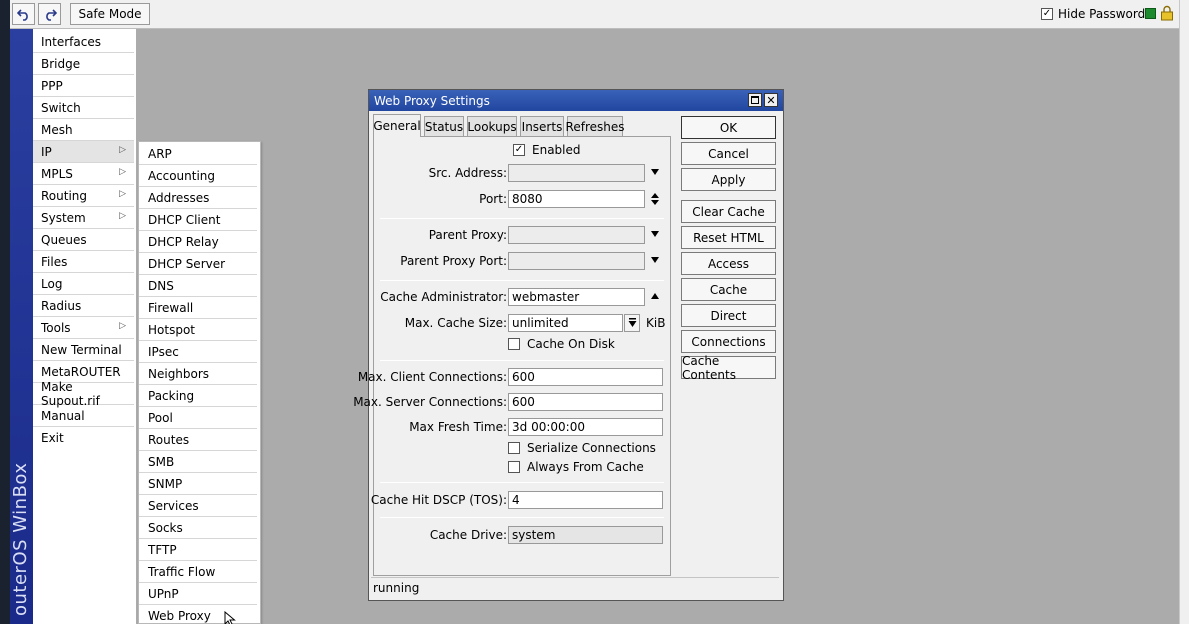 The image size is (1189, 624). I want to click on menu-item-queues: Queues, so click(83, 240).